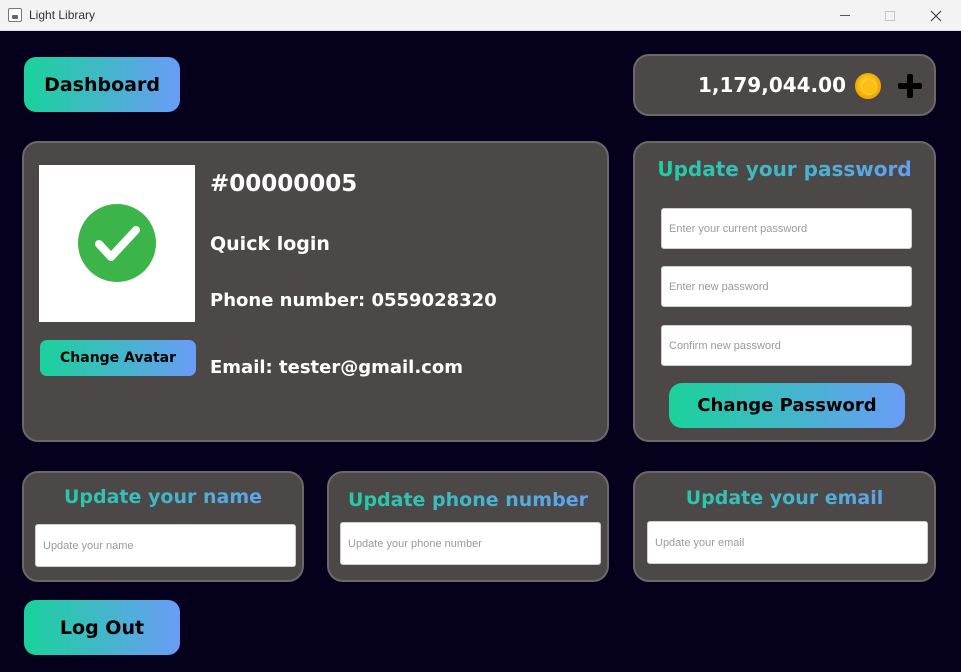 This screenshot has height=672, width=961. What do you see at coordinates (102, 627) in the screenshot?
I see `logout-button: Log Out` at bounding box center [102, 627].